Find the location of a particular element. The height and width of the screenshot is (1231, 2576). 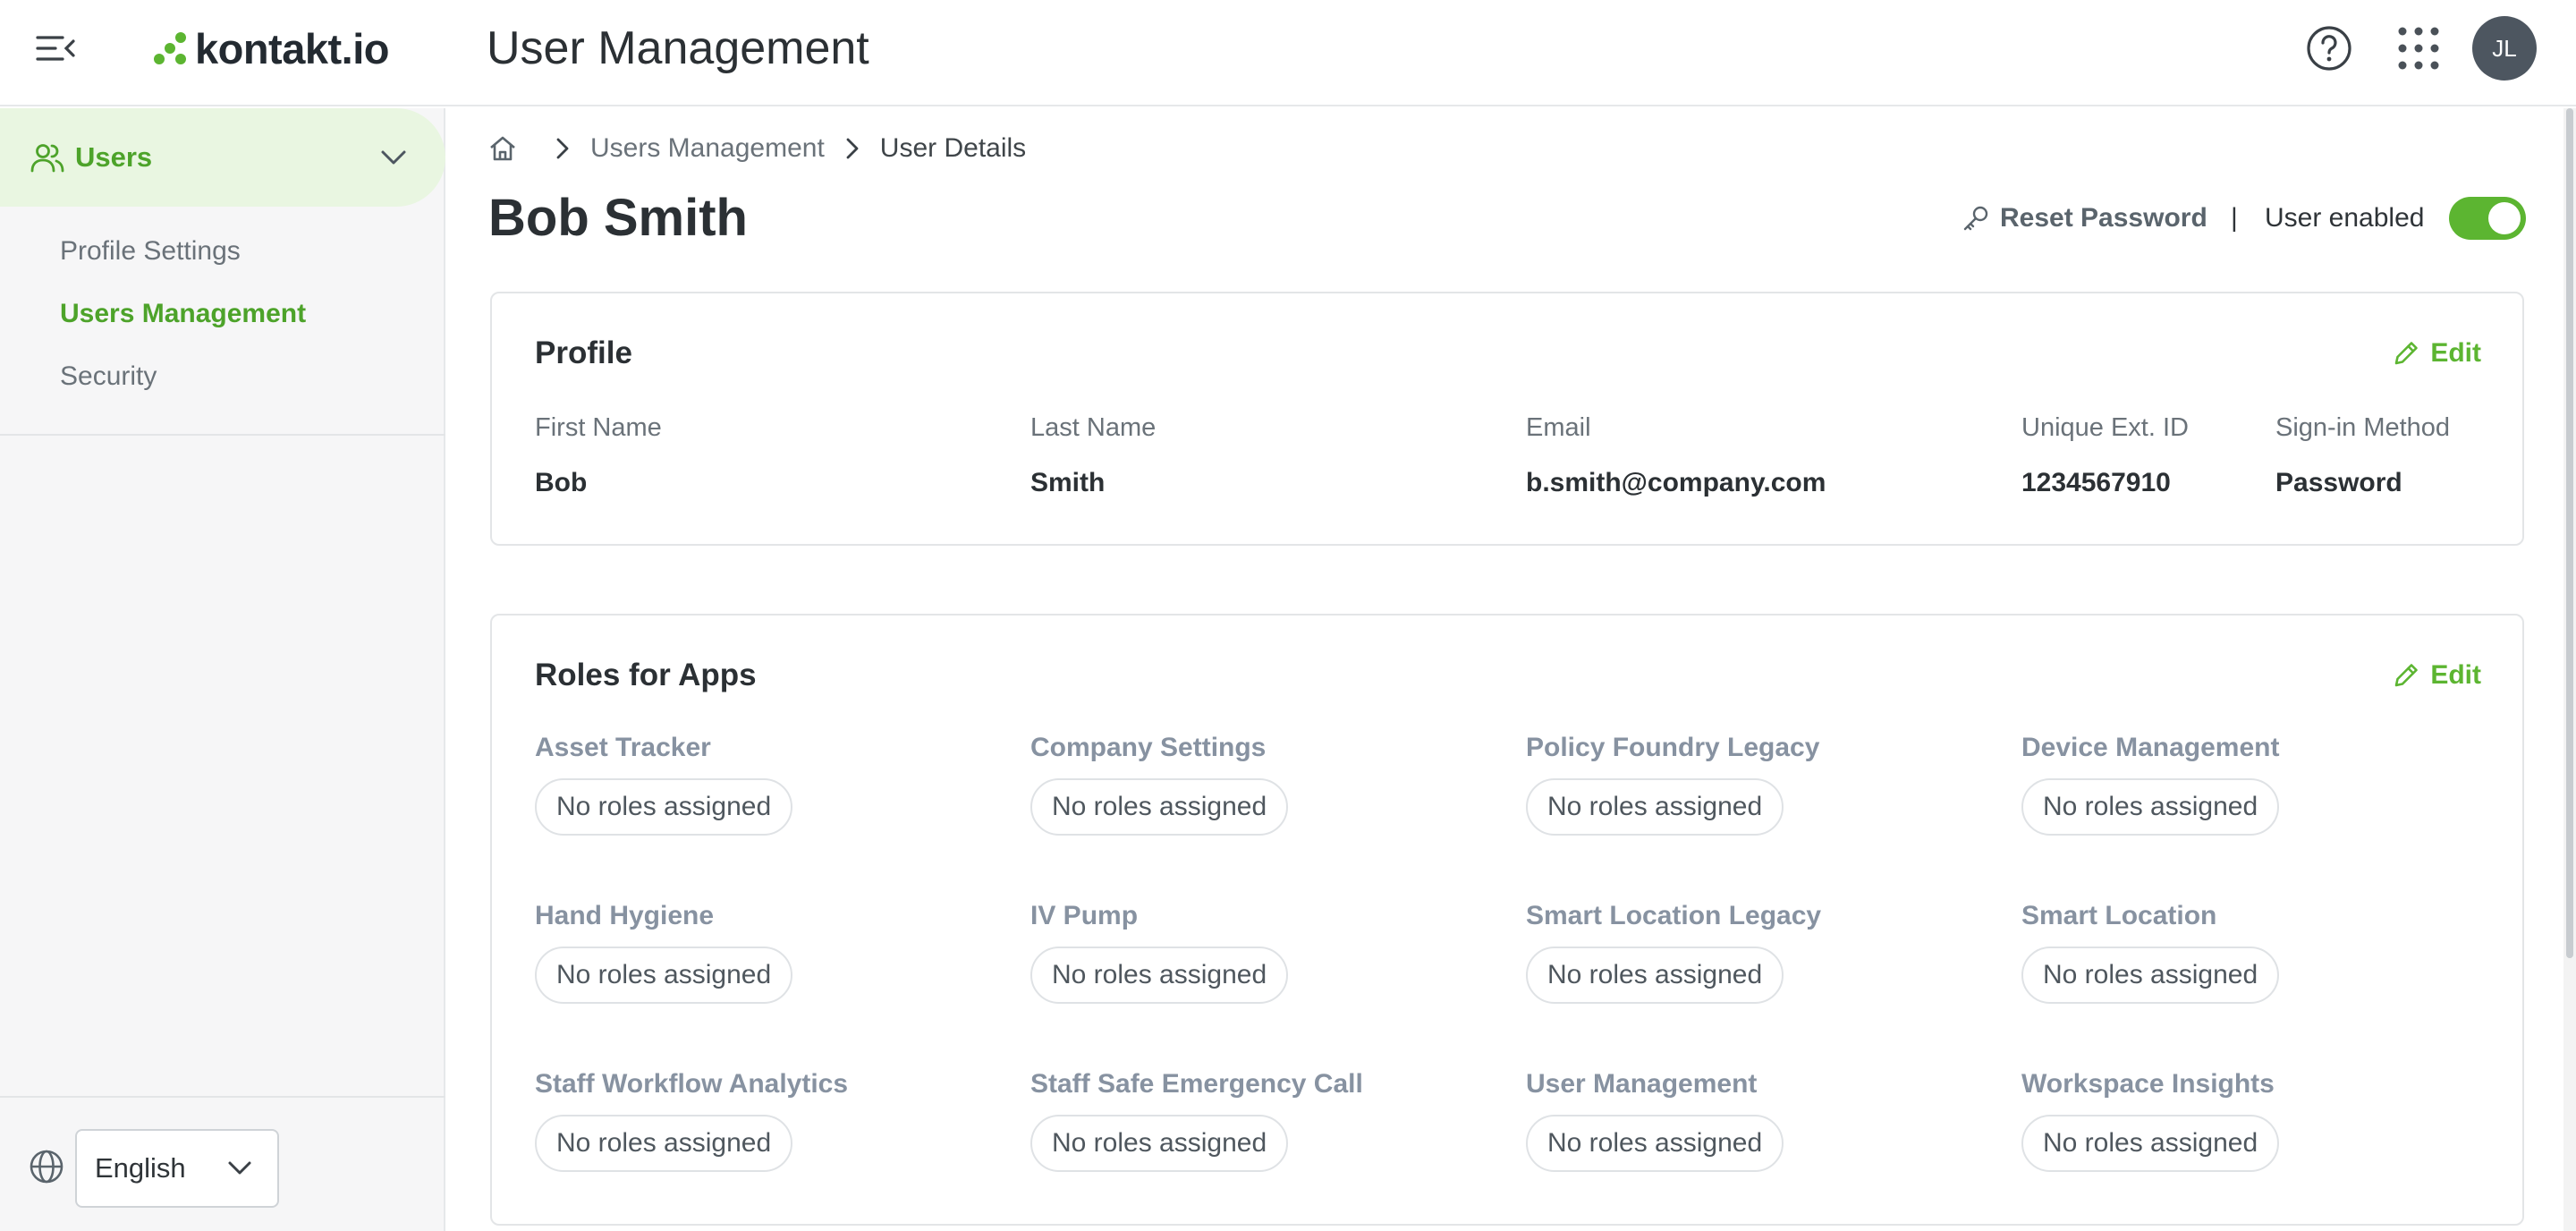

field-value: Bob is located at coordinates (561, 482).